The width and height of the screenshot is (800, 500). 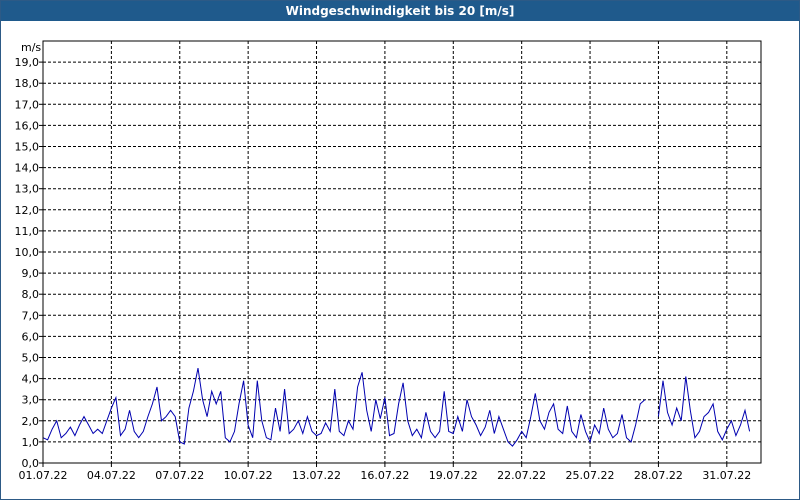 What do you see at coordinates (31, 47) in the screenshot?
I see `y-axis-unit: m/s` at bounding box center [31, 47].